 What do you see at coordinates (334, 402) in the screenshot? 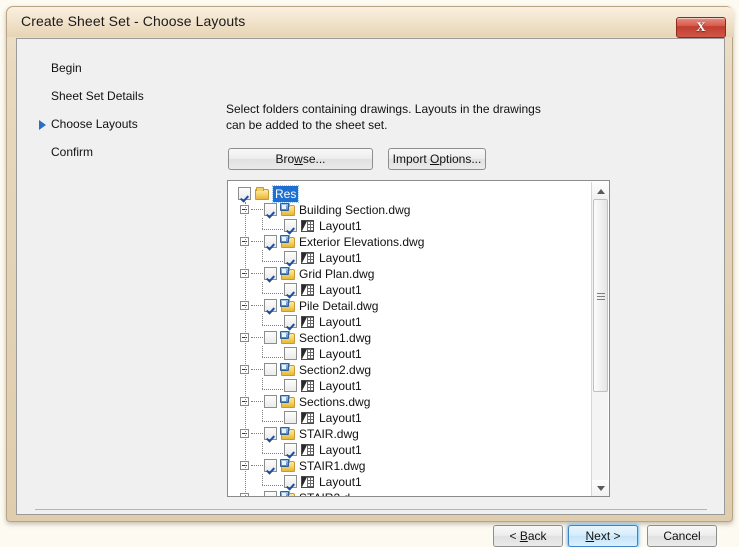
I see `tree-item-label: Sections.dwg` at bounding box center [334, 402].